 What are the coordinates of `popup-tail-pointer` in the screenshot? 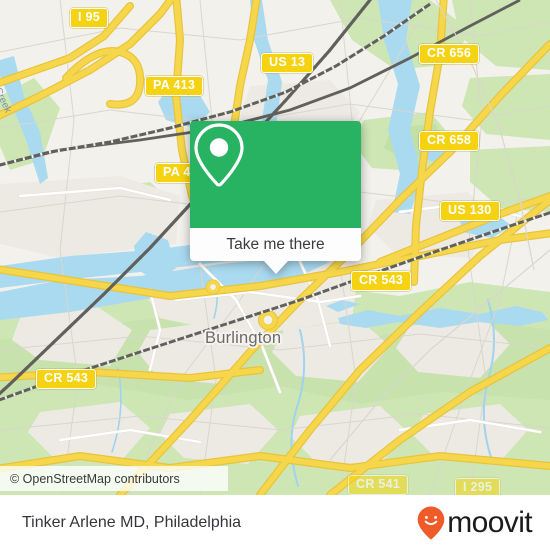 It's located at (275, 267).